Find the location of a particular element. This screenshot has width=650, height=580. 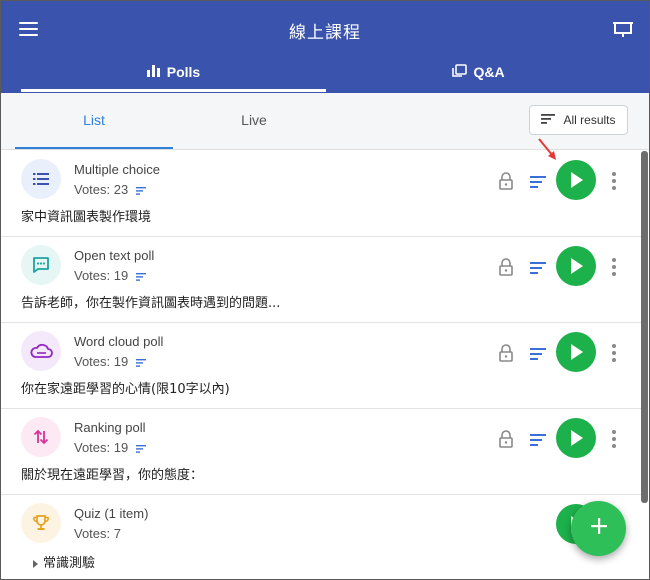

tab-live-label: Live is located at coordinates (254, 120).